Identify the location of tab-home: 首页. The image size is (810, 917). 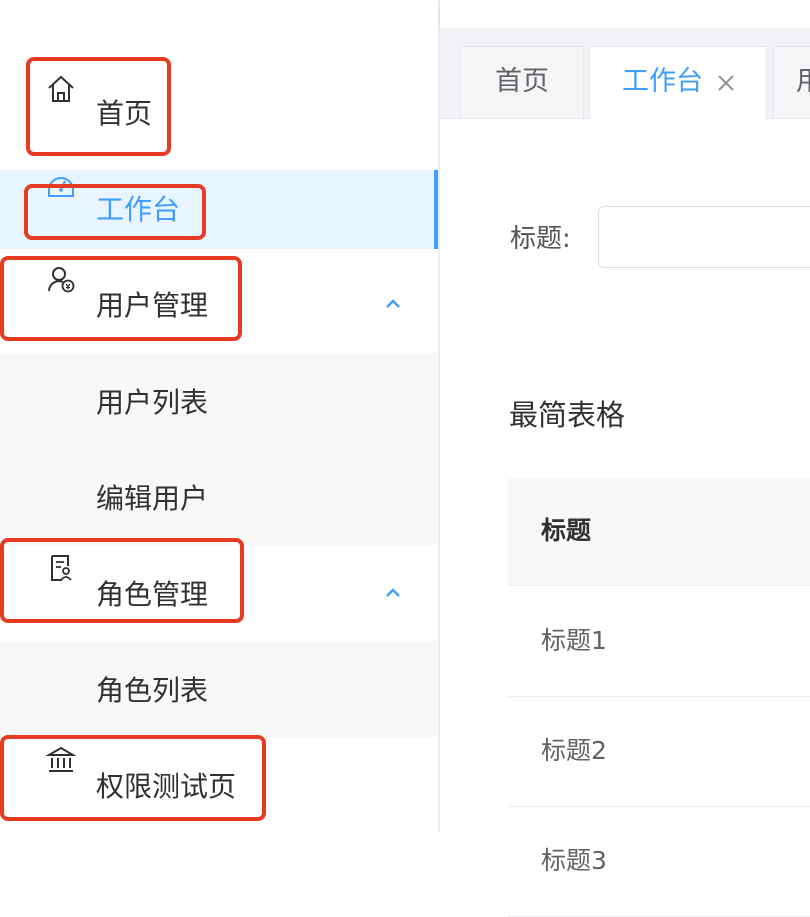
(522, 82).